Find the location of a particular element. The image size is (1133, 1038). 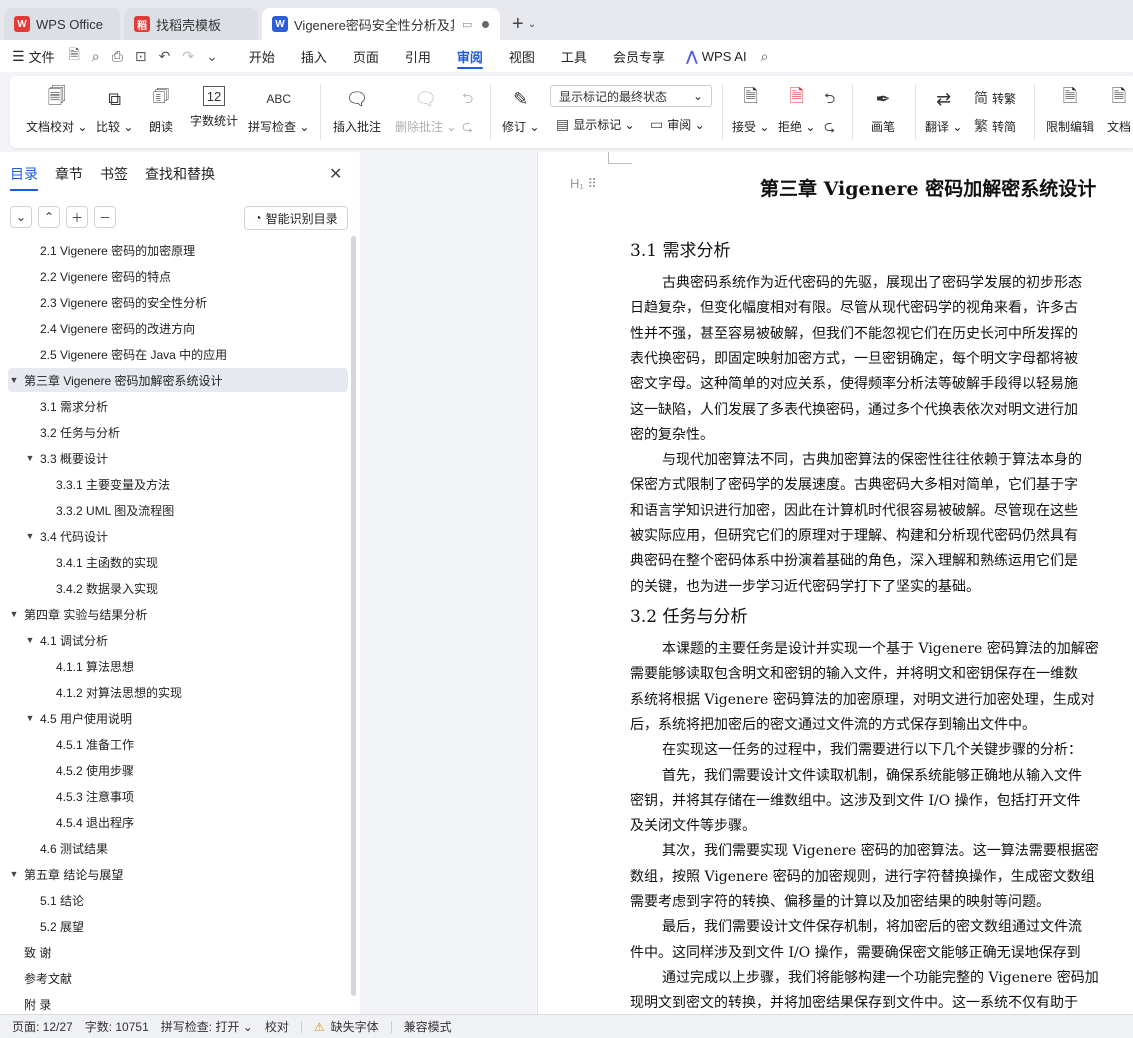

toc-item: 2.3 Vigenere 密码的安全性分析 is located at coordinates (178, 302).